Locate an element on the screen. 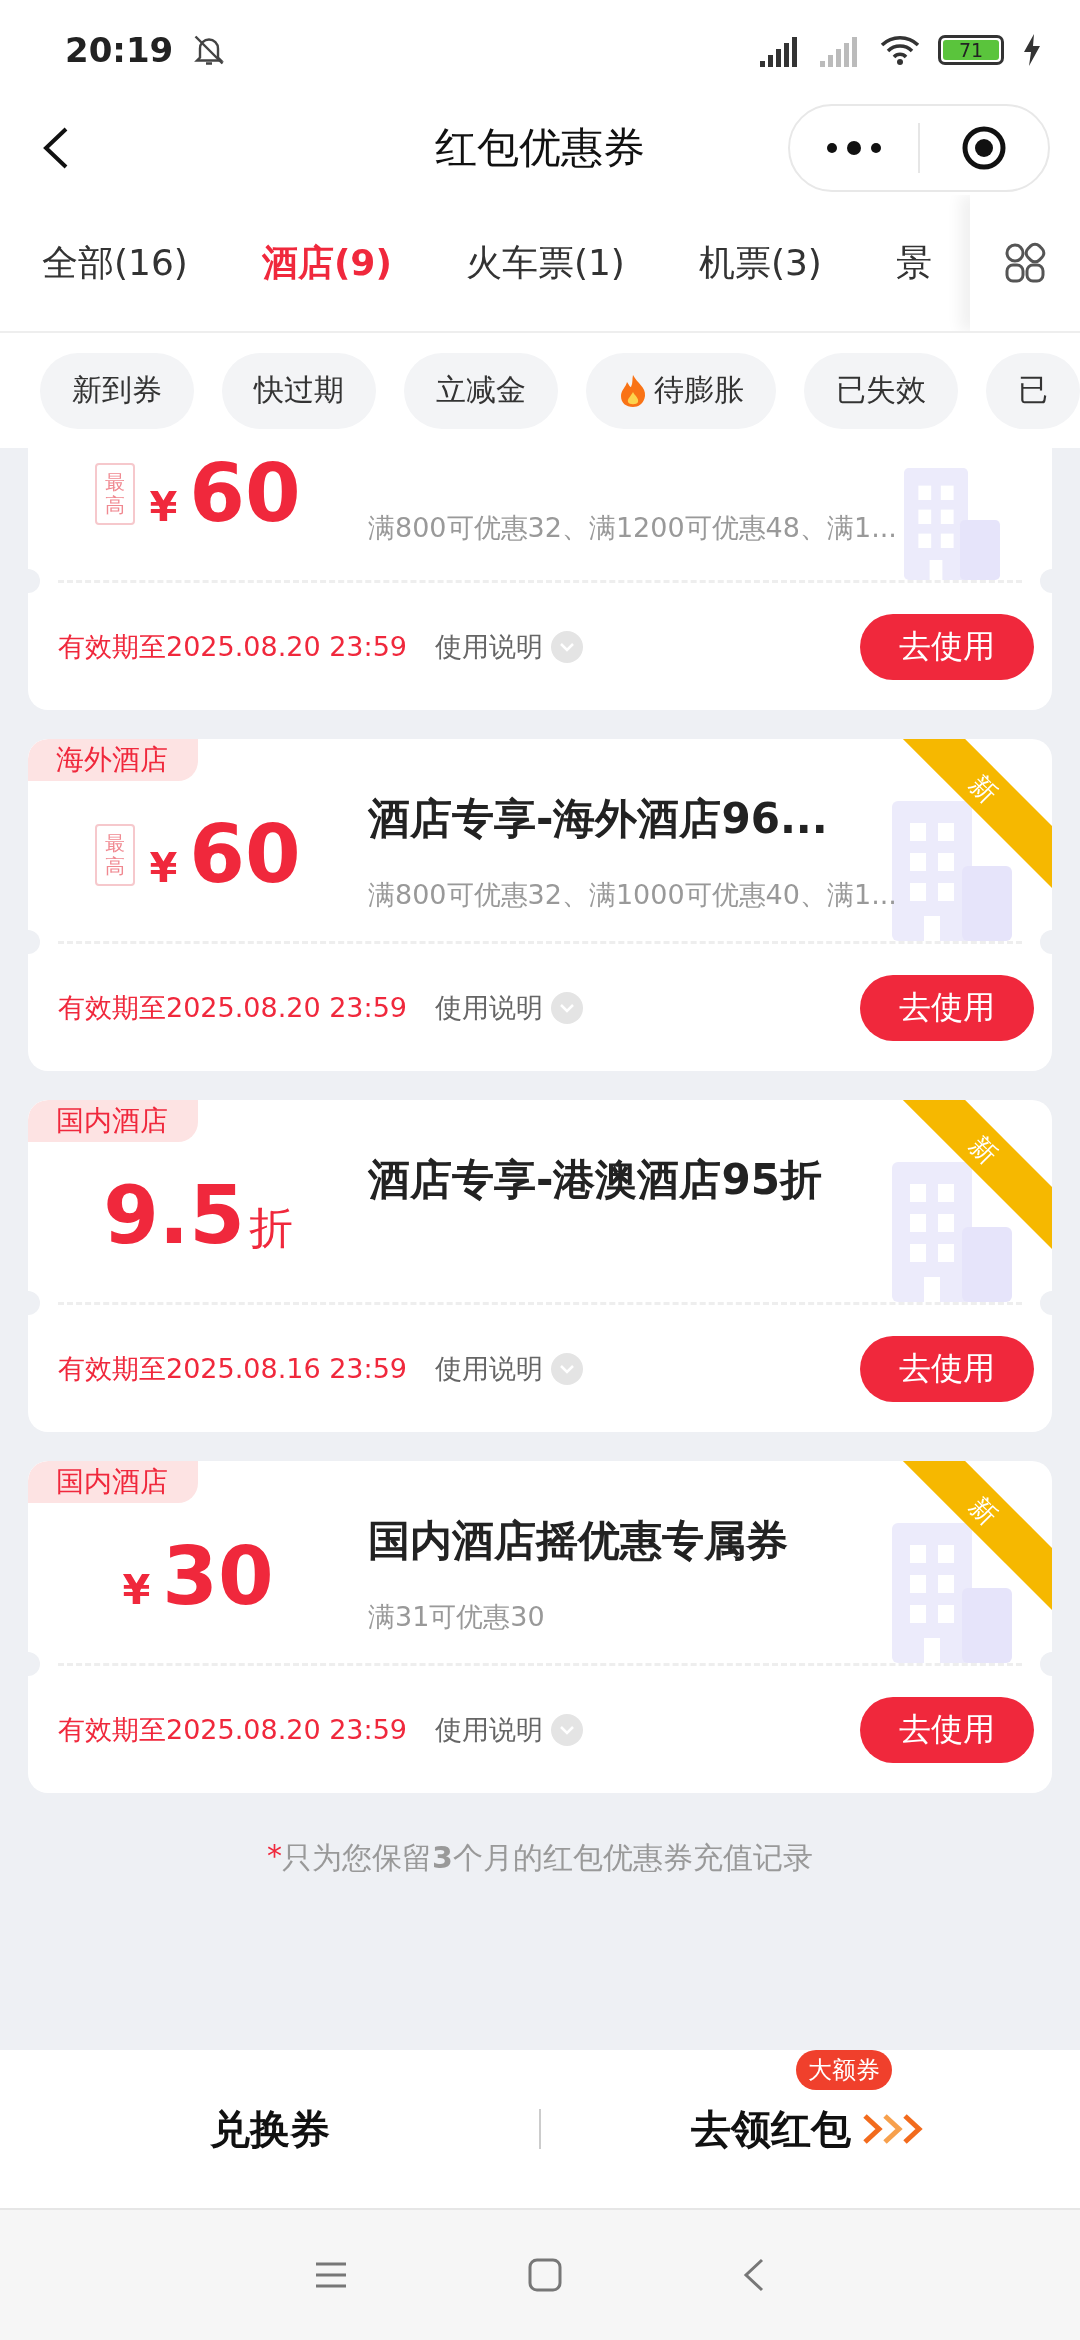 Image resolution: width=1080 pixels, height=2340 pixels. coupon-terms: 满31可优惠30 is located at coordinates (457, 1617).